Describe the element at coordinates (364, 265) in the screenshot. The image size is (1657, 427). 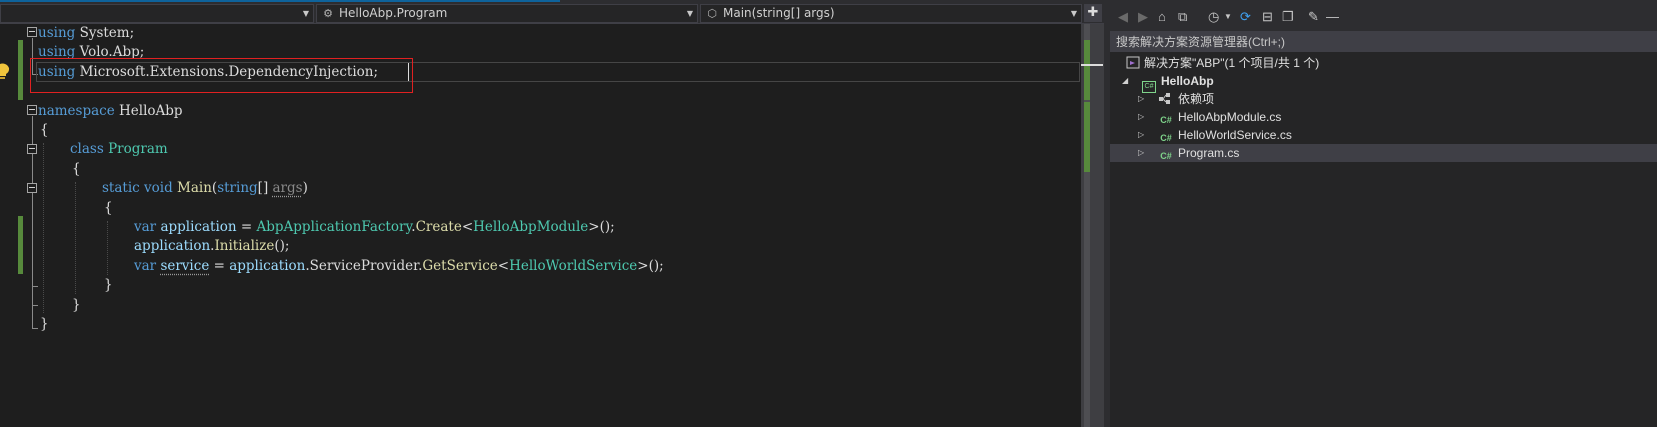
I see `property-name: ServiceProvider` at that location.